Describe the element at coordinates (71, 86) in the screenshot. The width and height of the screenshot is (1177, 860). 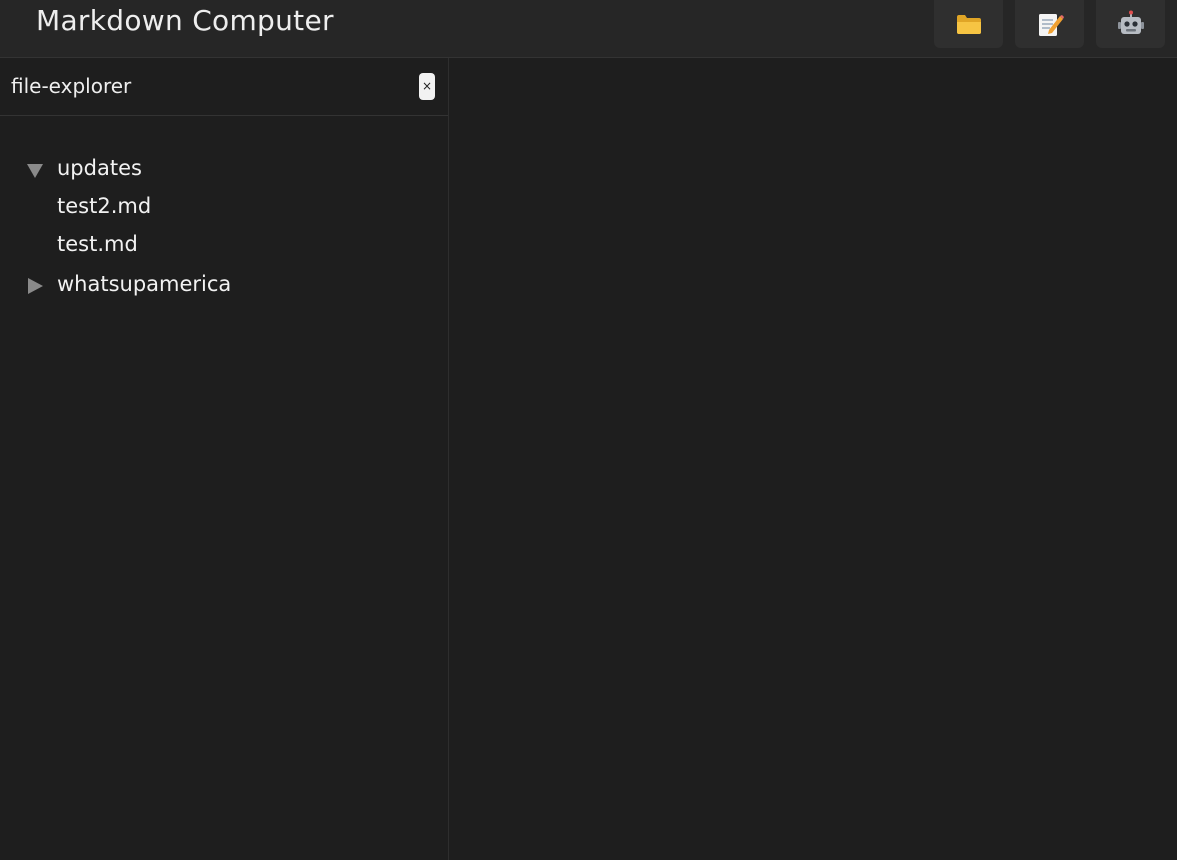
I see `panel-title: file-explorer` at that location.